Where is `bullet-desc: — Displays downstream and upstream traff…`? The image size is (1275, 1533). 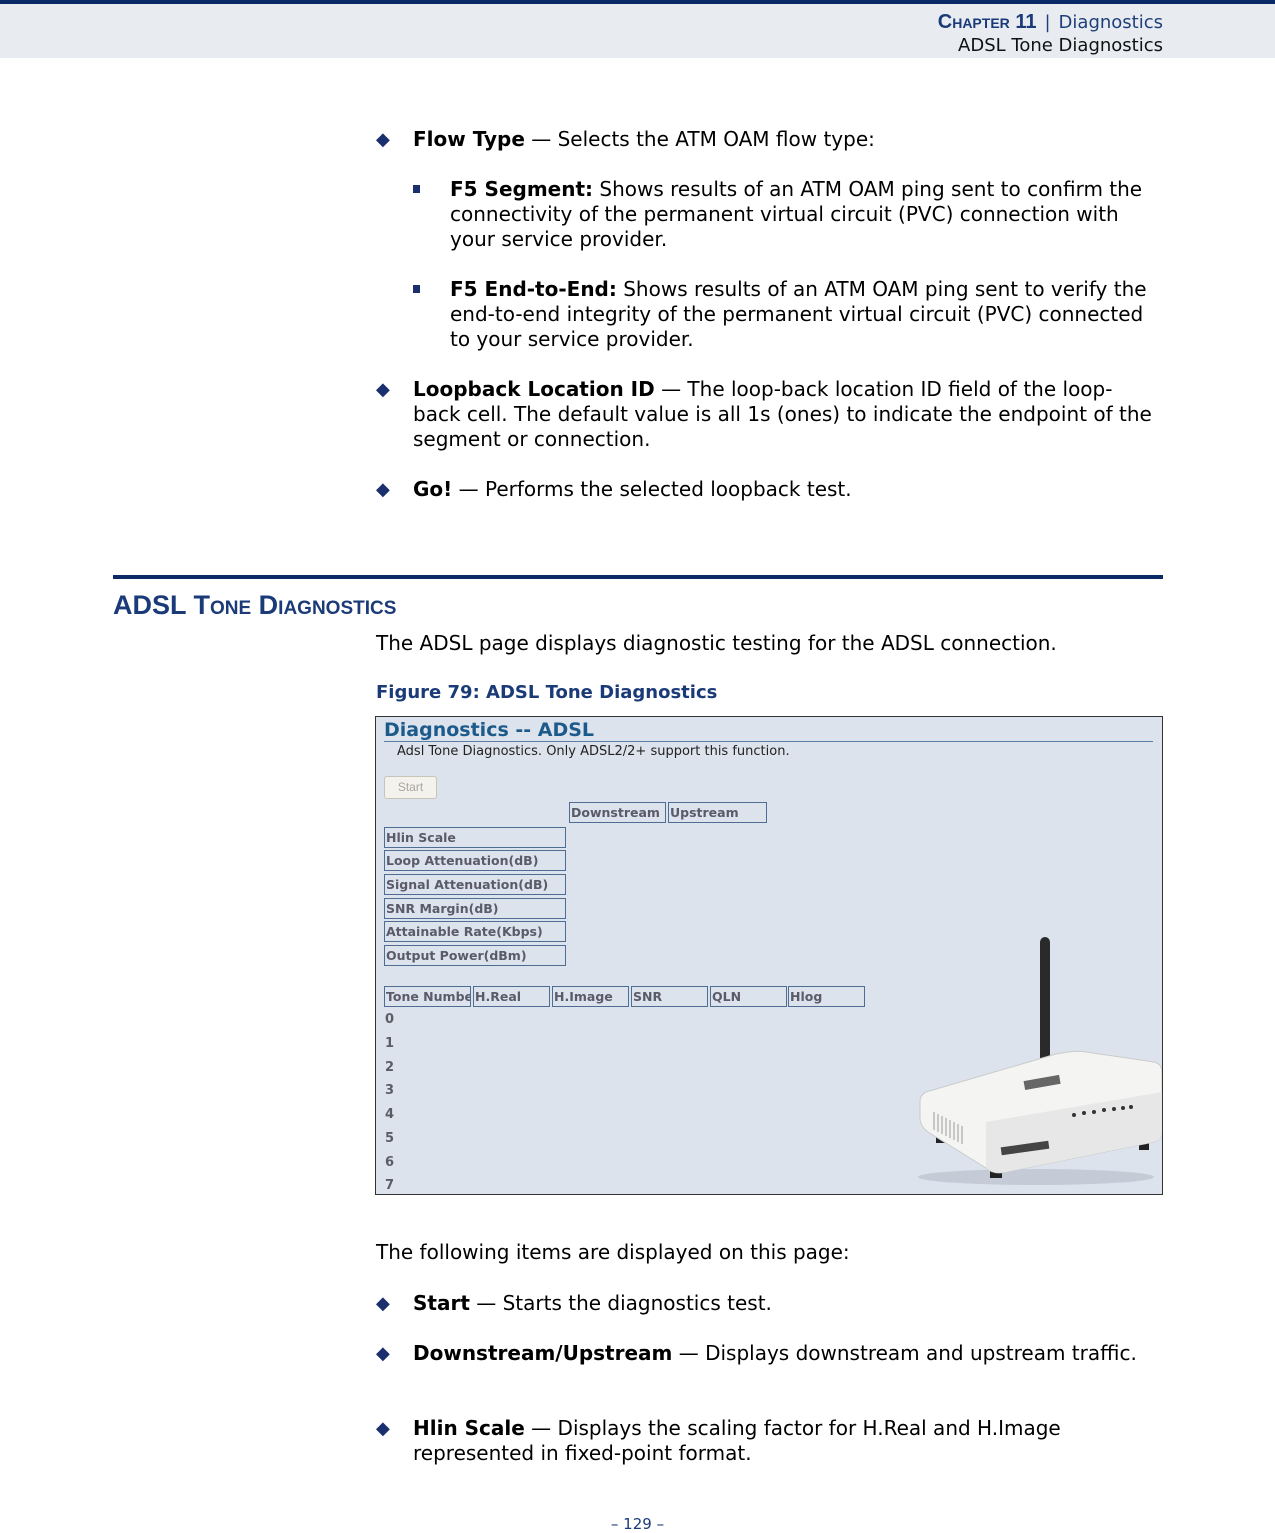
bullet-desc: — Displays downstream and upstream traff… is located at coordinates (904, 1353).